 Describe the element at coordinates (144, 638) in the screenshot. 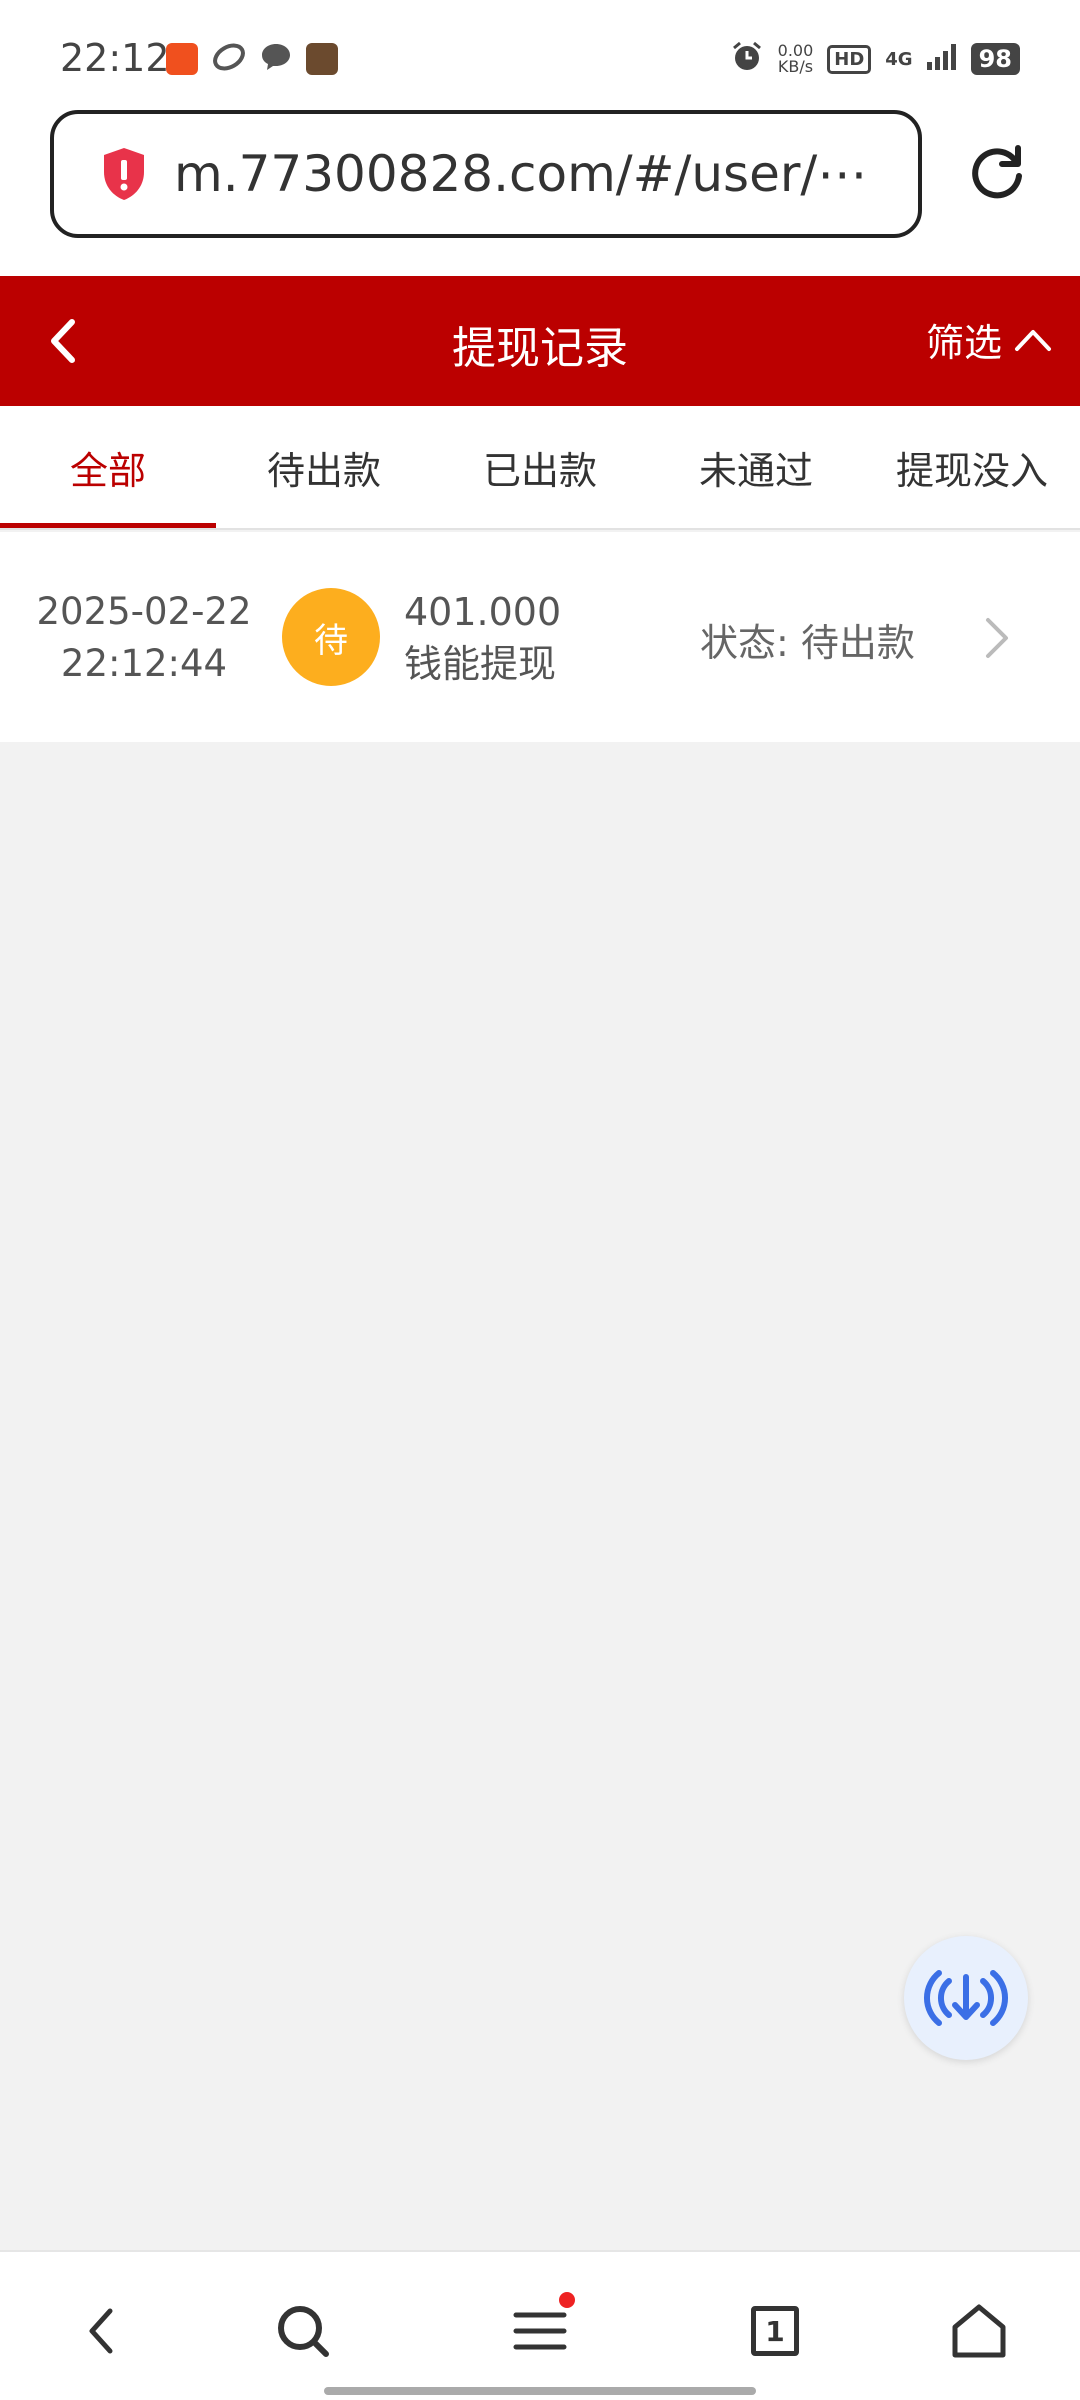

I see `record-datetime: 2025-02-22 22:12:44` at that location.